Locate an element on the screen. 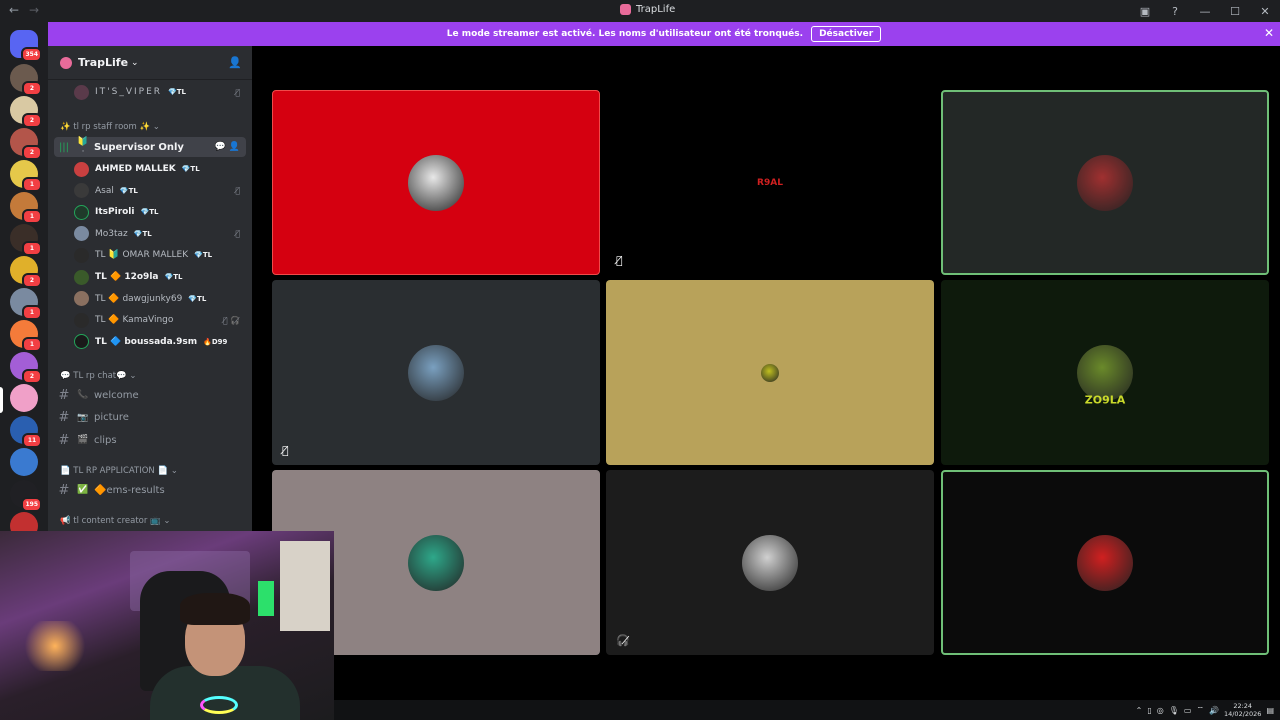 This screenshot has height=720, width=1280. inbox-icon: ▣ is located at coordinates (1145, 11).